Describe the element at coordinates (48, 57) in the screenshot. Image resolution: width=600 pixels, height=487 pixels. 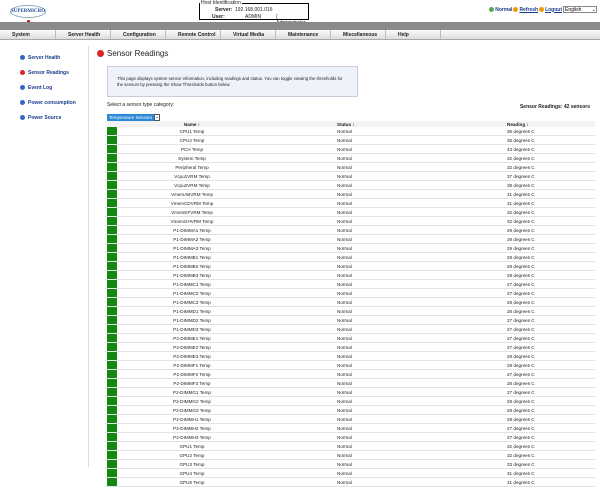
I see `sidebar-item-server-health: Server Health` at that location.